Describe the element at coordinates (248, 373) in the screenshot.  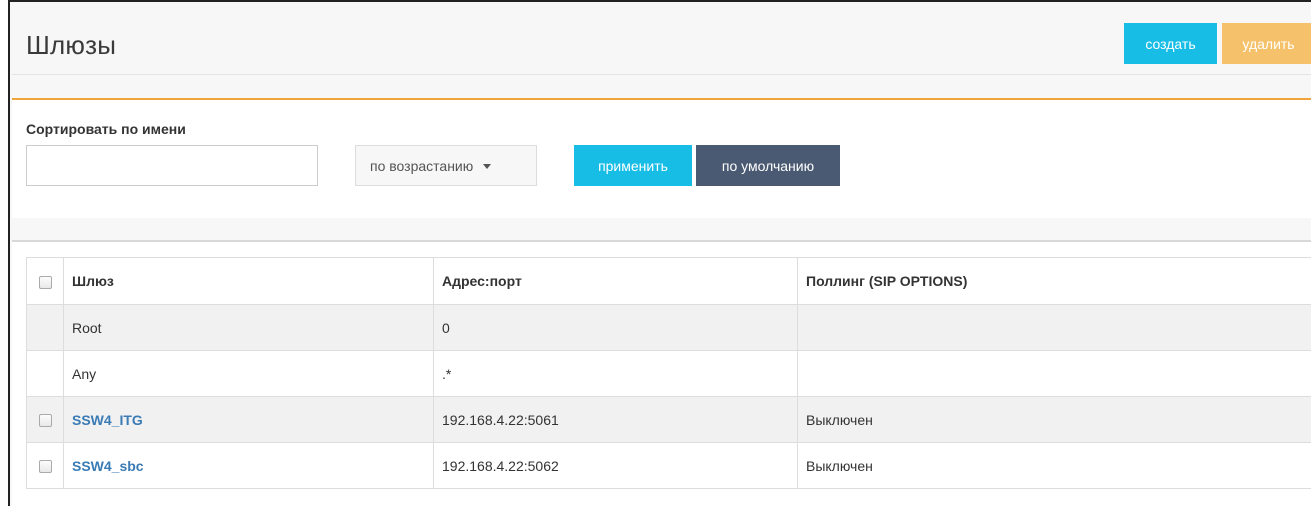
I see `gateway-name: Any` at that location.